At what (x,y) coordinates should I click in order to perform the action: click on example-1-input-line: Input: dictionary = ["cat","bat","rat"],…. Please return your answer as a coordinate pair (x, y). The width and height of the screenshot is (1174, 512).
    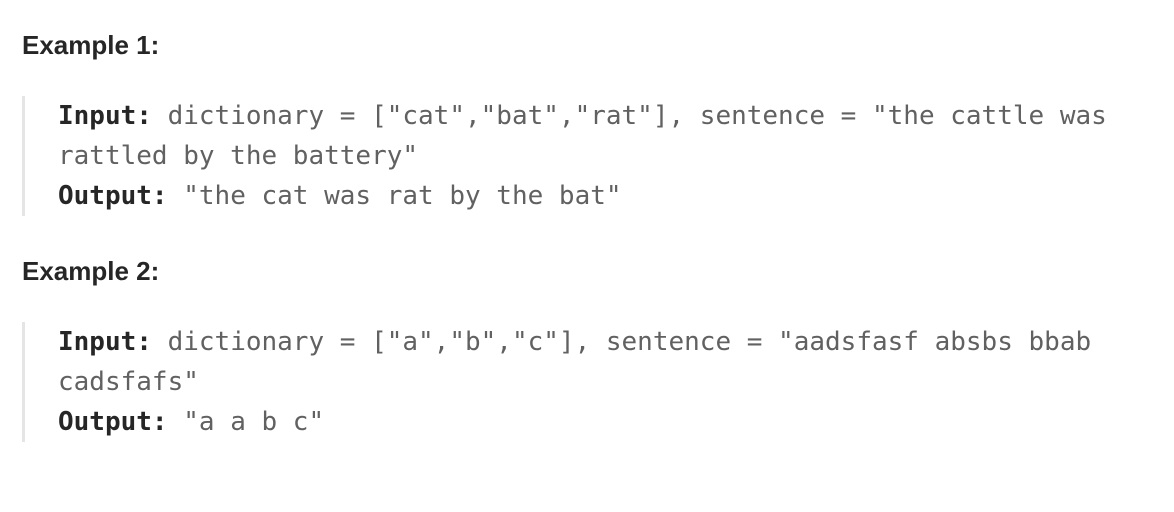
    Looking at the image, I should click on (600, 136).